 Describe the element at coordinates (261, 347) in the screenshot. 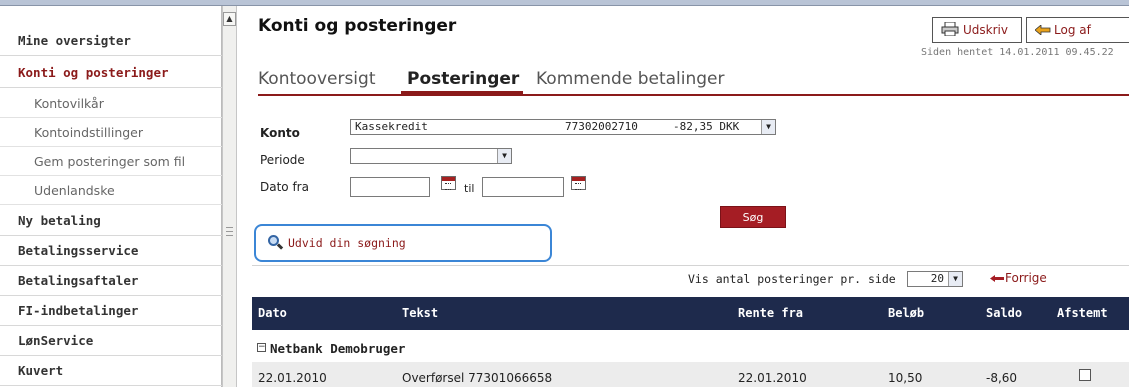

I see `collapse-toggle-icon: −` at that location.